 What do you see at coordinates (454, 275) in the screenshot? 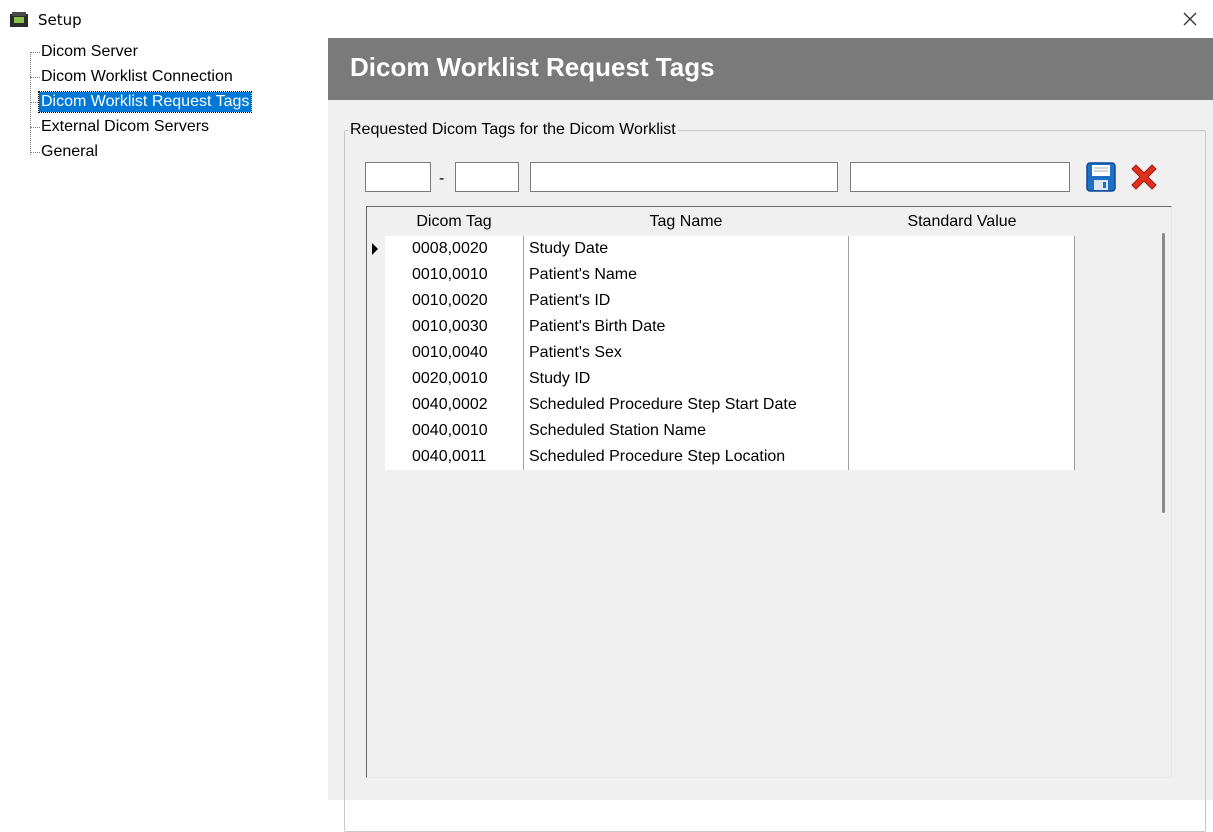
I see `cell-dicom-tag: 0010,0010` at bounding box center [454, 275].